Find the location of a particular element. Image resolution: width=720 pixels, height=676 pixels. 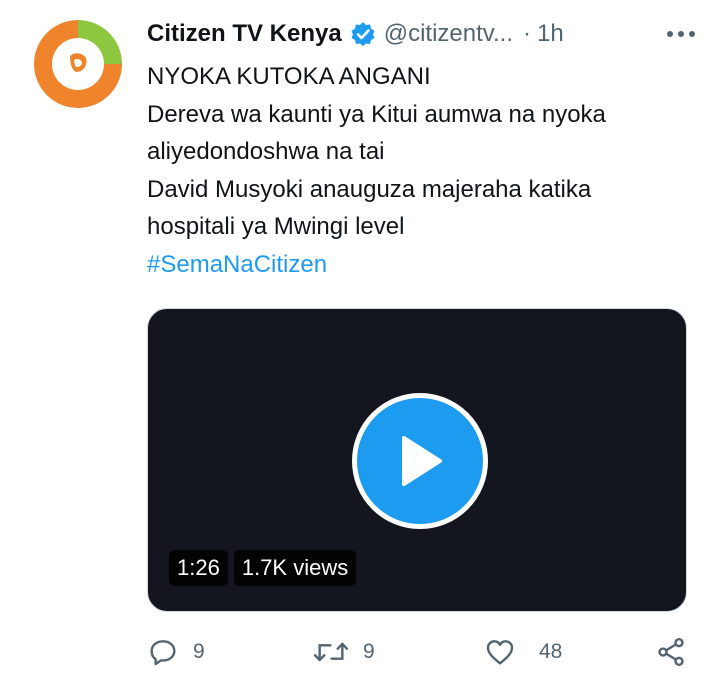

video-duration: 1:26 is located at coordinates (198, 568).